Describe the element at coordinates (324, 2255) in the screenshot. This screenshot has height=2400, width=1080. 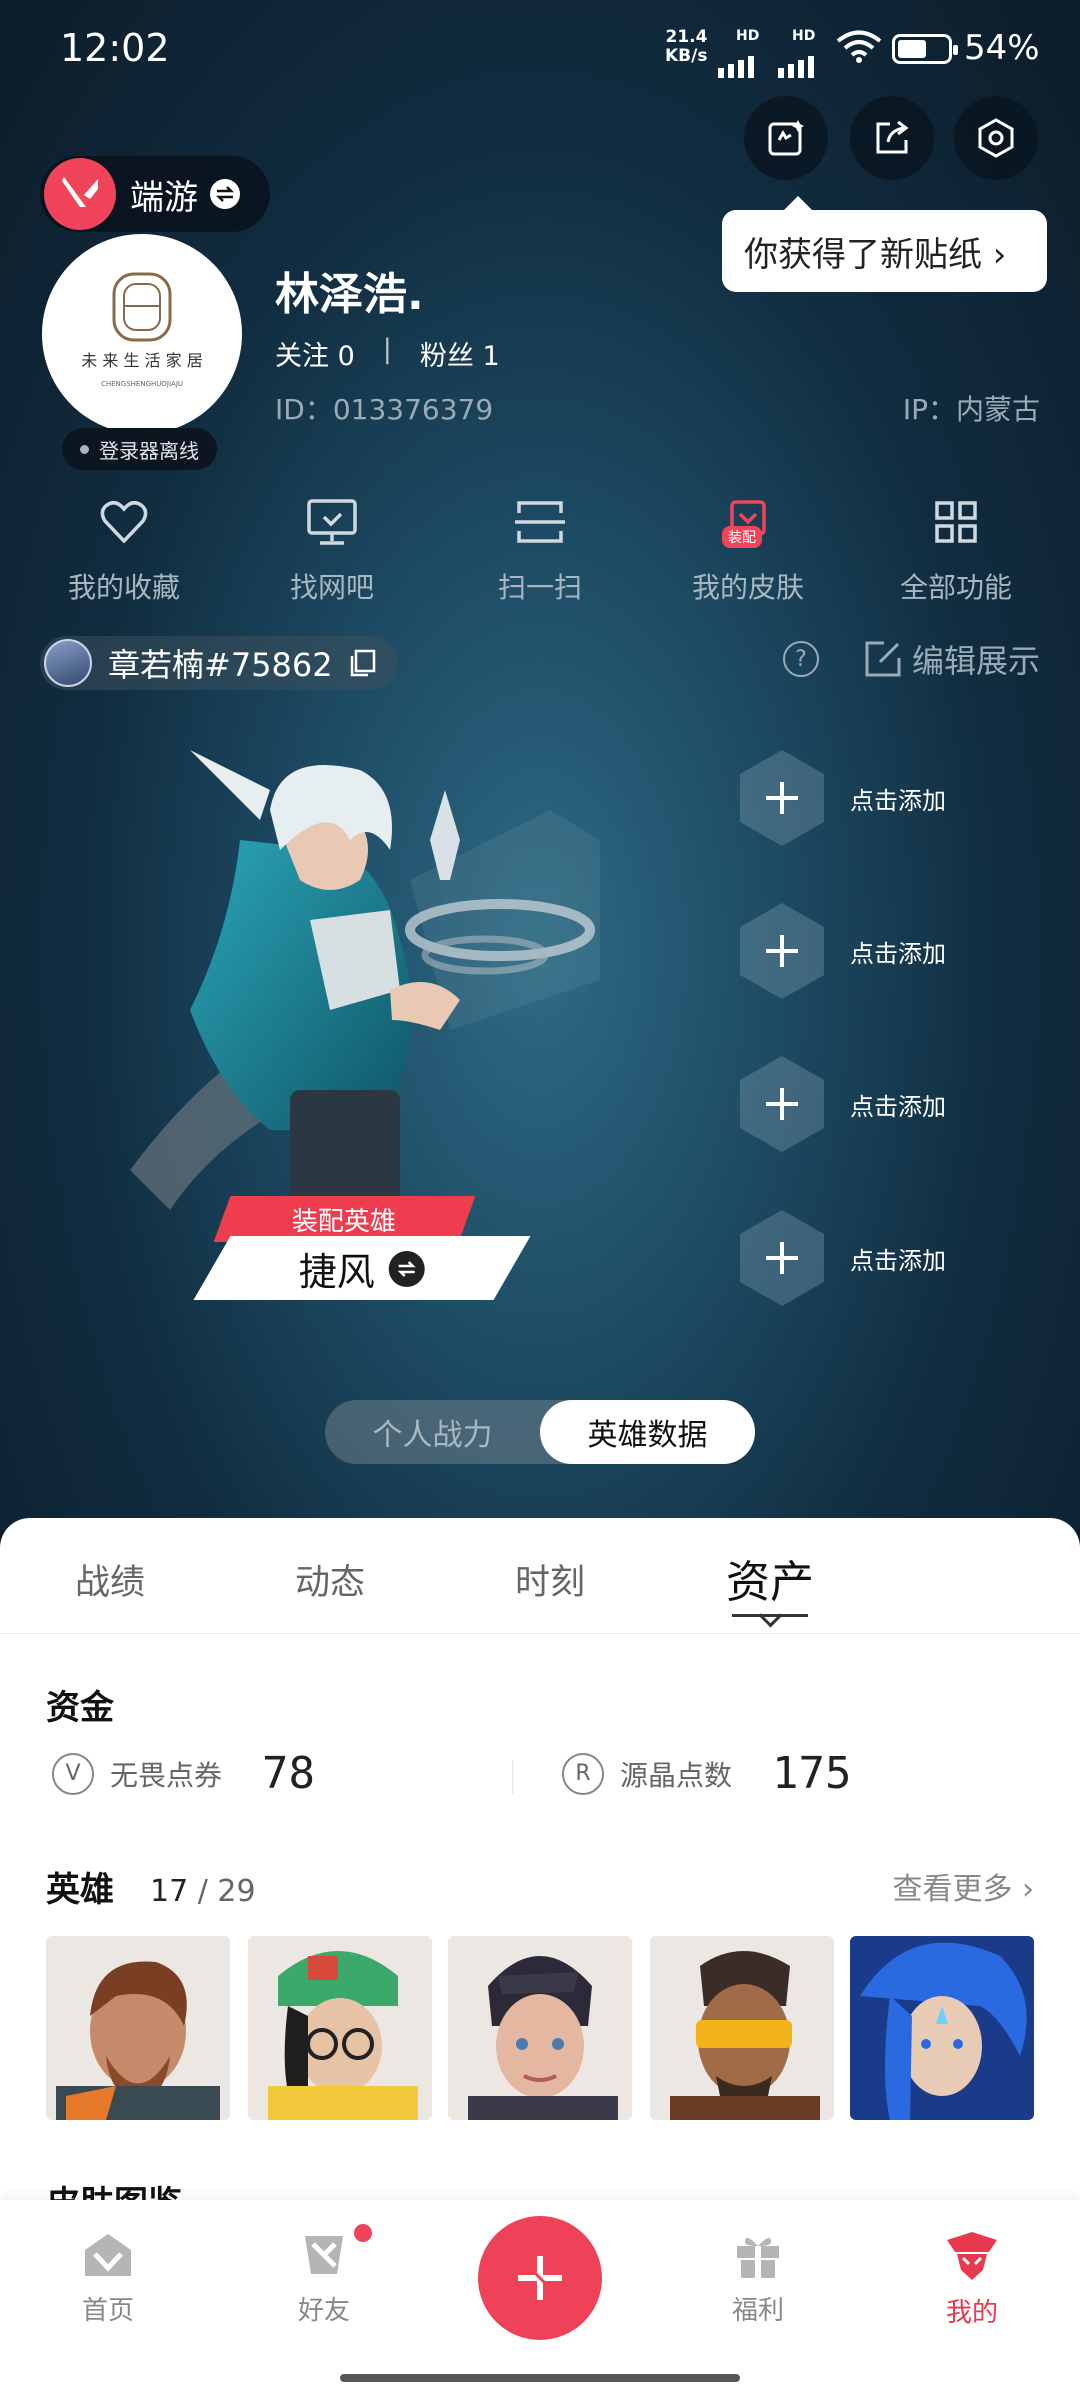
I see `friends-icon` at that location.